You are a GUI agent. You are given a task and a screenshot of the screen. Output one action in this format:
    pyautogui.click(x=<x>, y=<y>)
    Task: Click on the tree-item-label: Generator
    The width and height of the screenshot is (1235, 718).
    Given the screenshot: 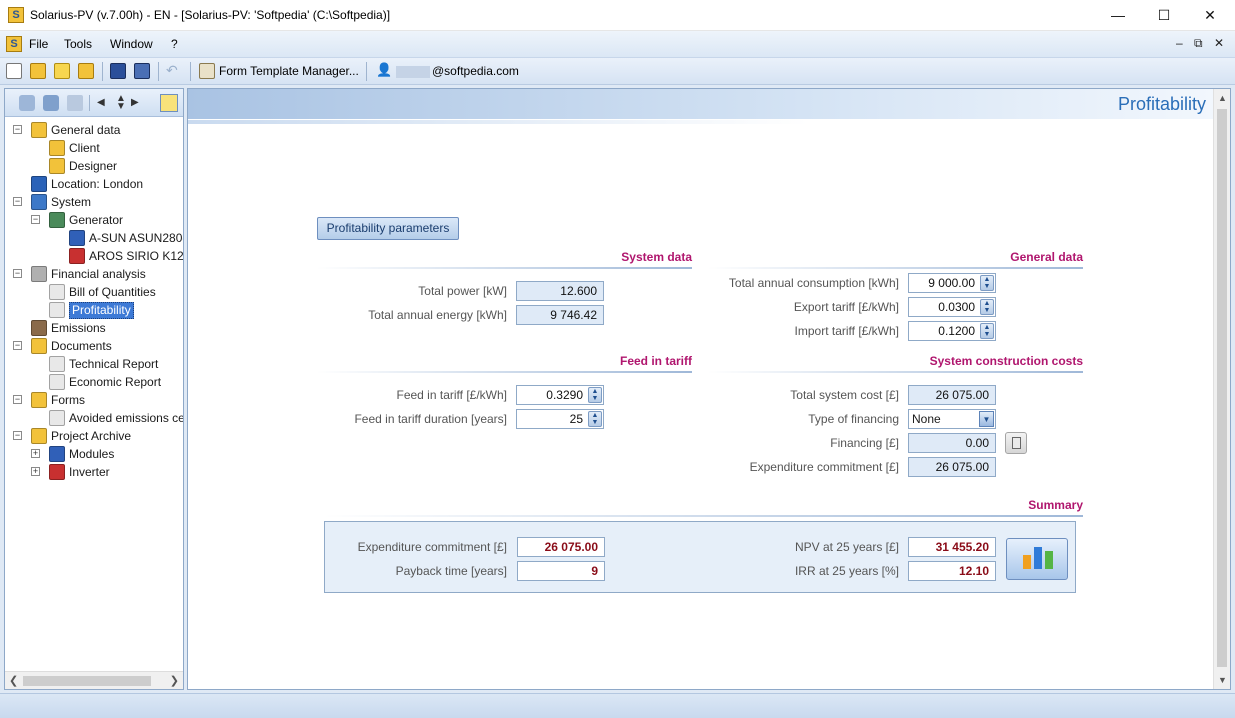 What is the action you would take?
    pyautogui.click(x=96, y=220)
    